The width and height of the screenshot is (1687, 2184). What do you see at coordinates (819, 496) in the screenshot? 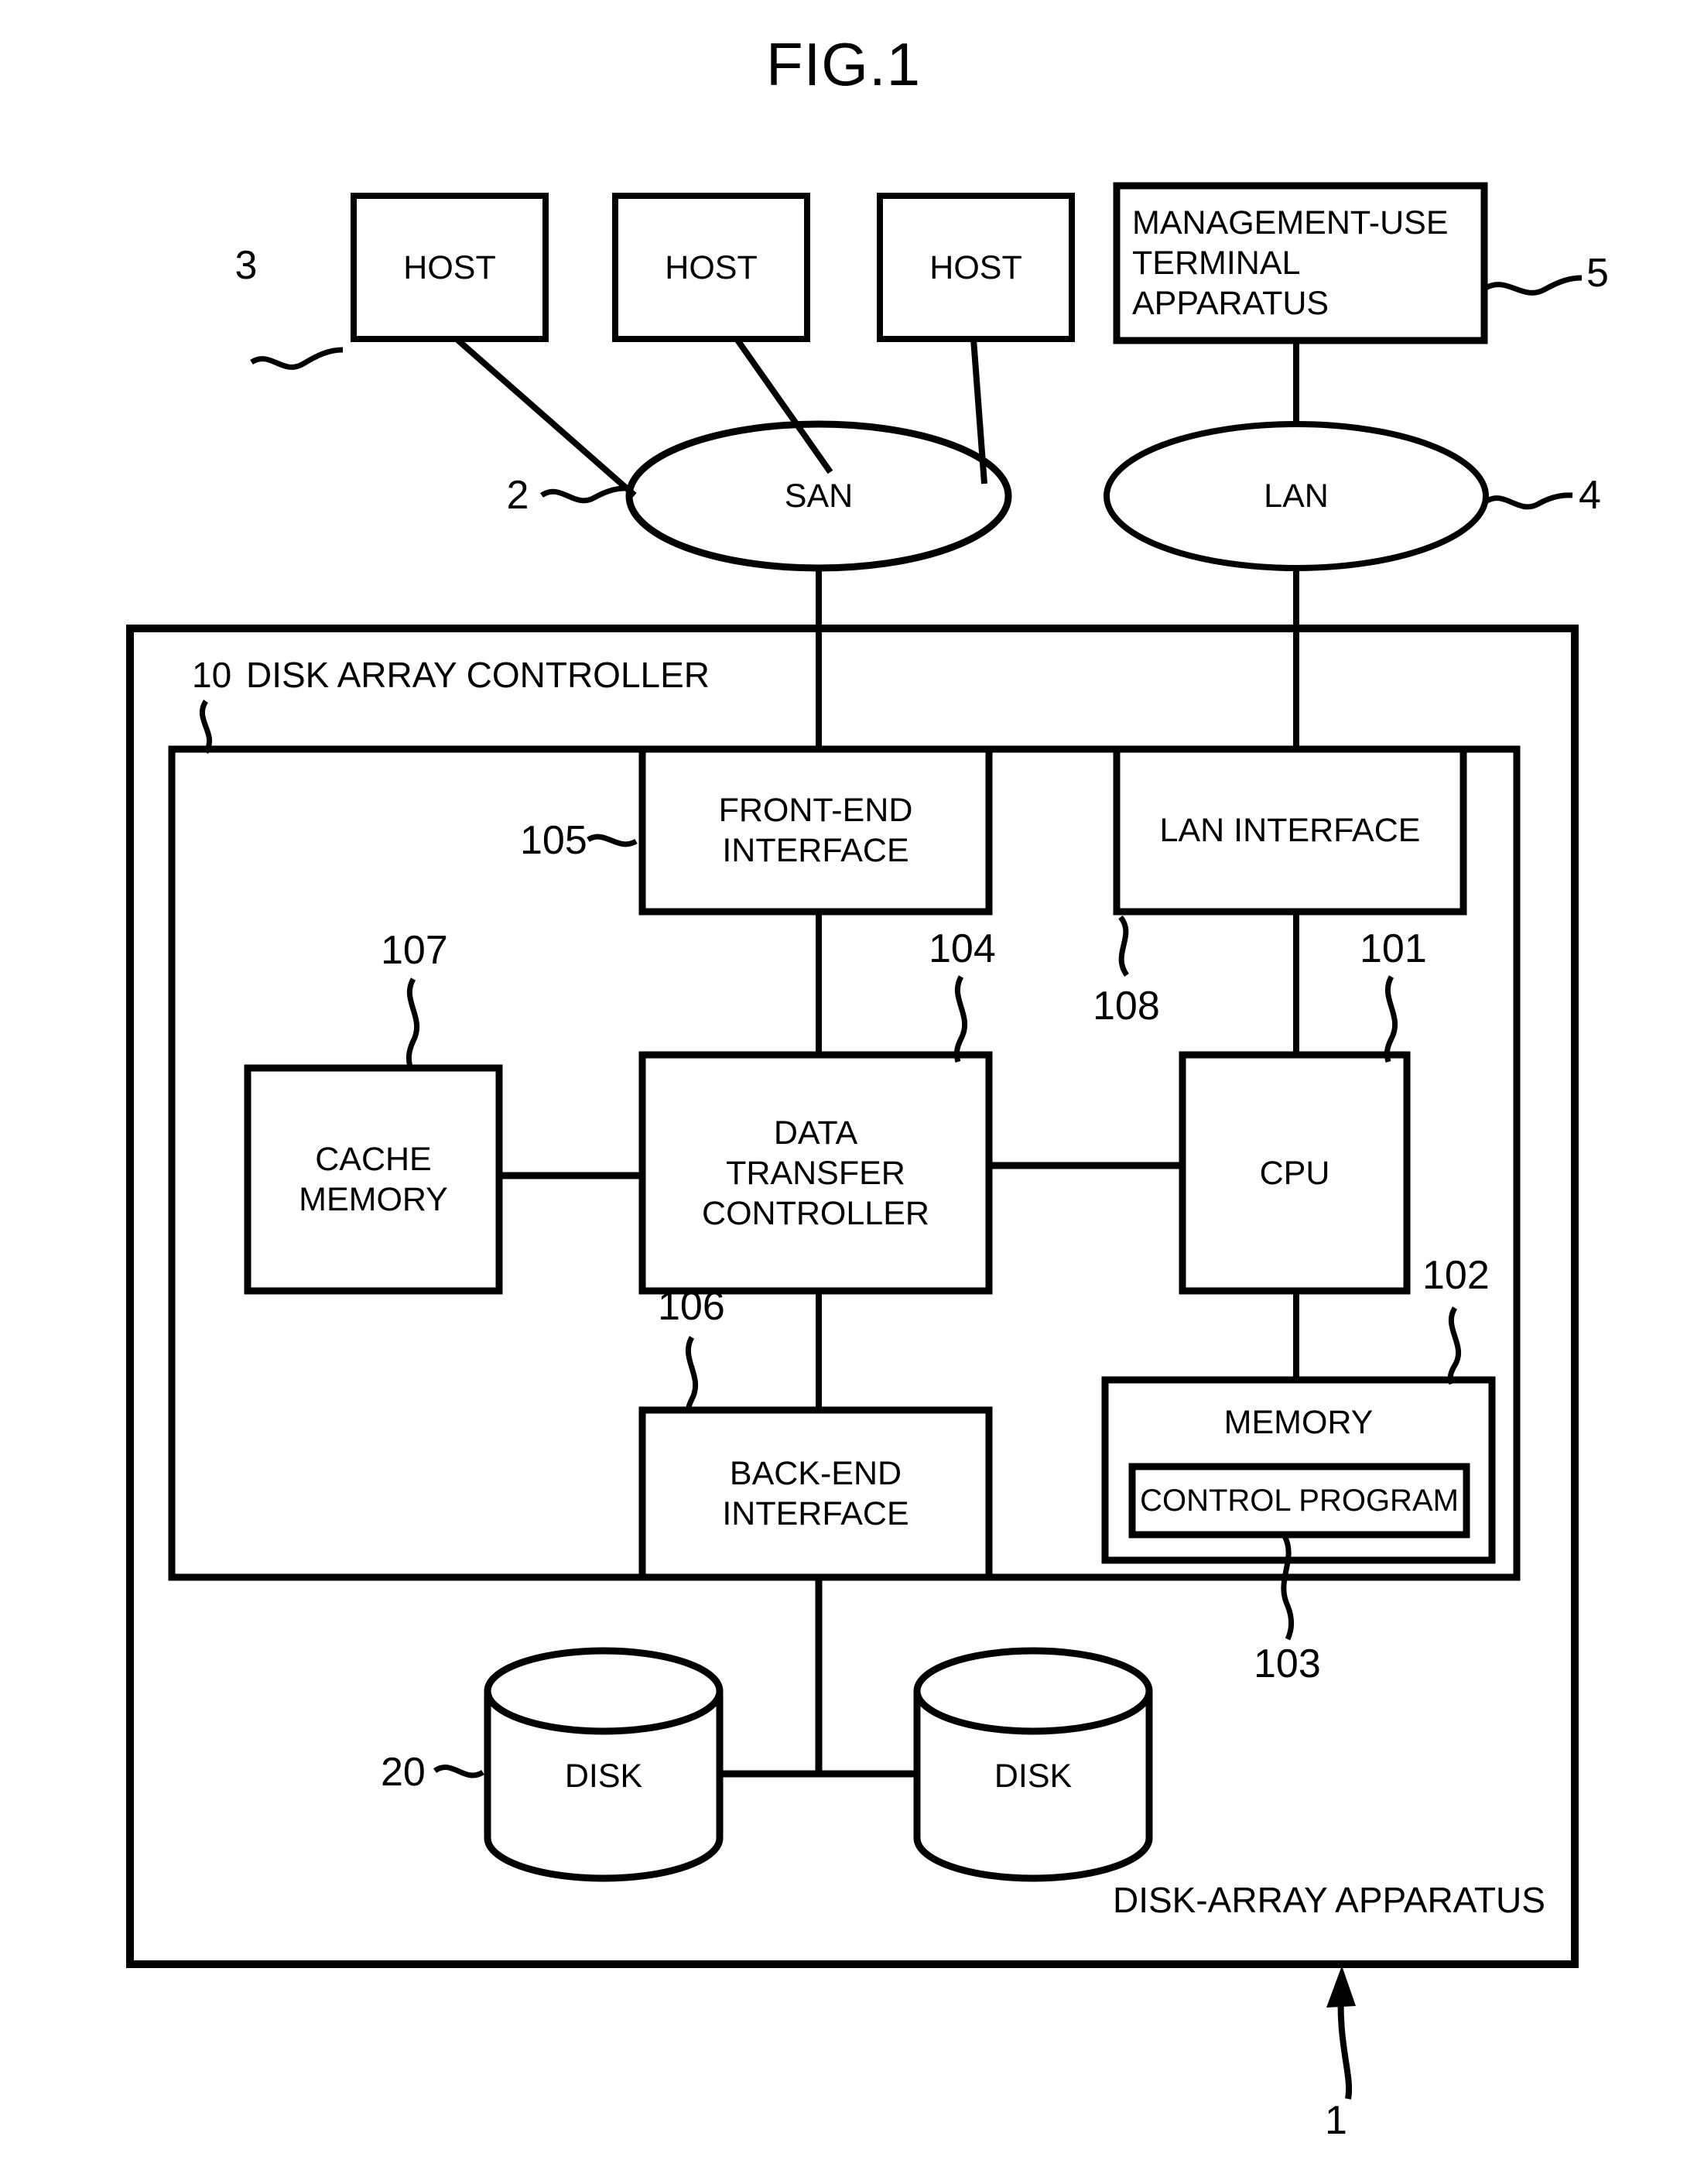
I see `san-label: SAN` at bounding box center [819, 496].